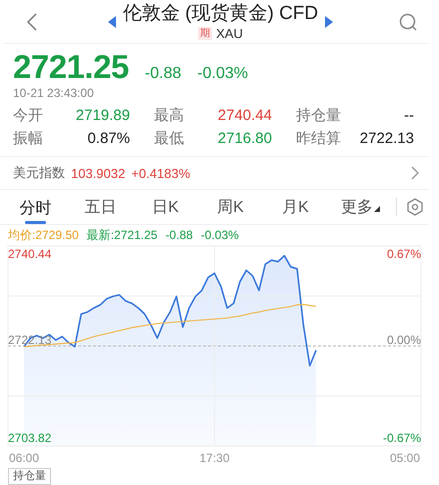 Image resolution: width=439 pixels, height=485 pixels. Describe the element at coordinates (415, 173) in the screenshot. I see `chevron-right-icon` at that location.